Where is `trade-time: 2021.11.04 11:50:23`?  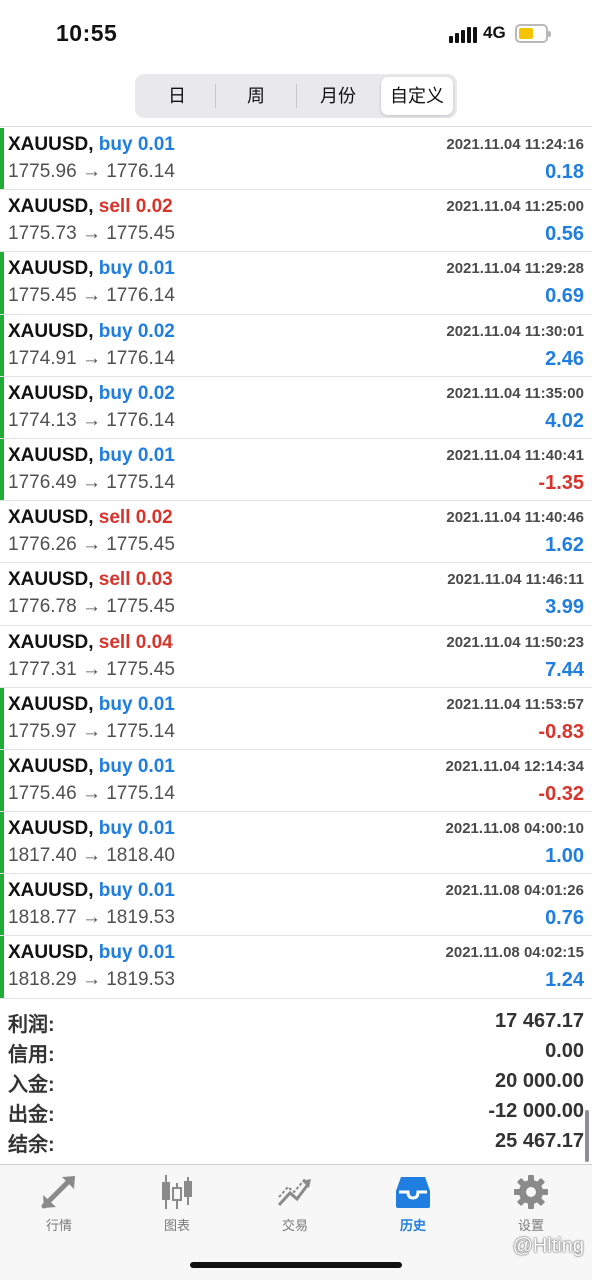 trade-time: 2021.11.04 11:50:23 is located at coordinates (515, 642).